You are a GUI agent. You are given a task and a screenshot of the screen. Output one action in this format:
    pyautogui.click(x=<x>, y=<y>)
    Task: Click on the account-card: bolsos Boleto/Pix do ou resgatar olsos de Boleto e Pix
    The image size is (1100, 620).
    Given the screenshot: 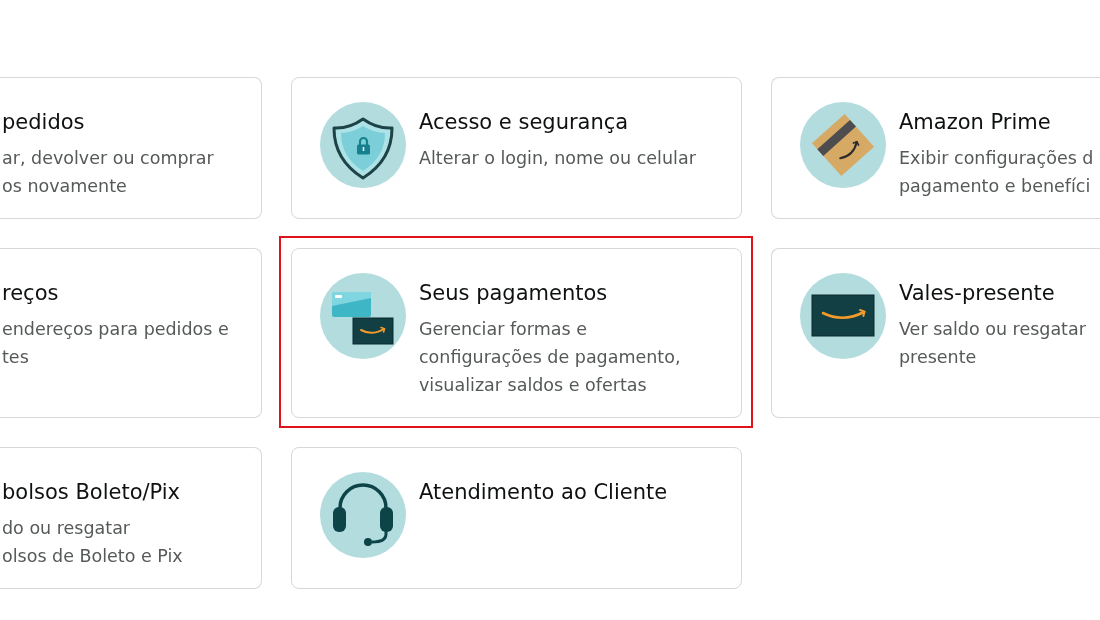 What is the action you would take?
    pyautogui.click(x=131, y=518)
    